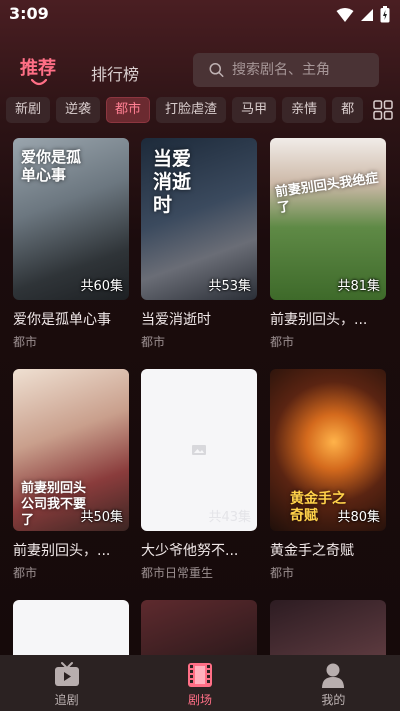  What do you see at coordinates (51, 166) in the screenshot?
I see `poster-title: 爱你是孤单心事` at bounding box center [51, 166].